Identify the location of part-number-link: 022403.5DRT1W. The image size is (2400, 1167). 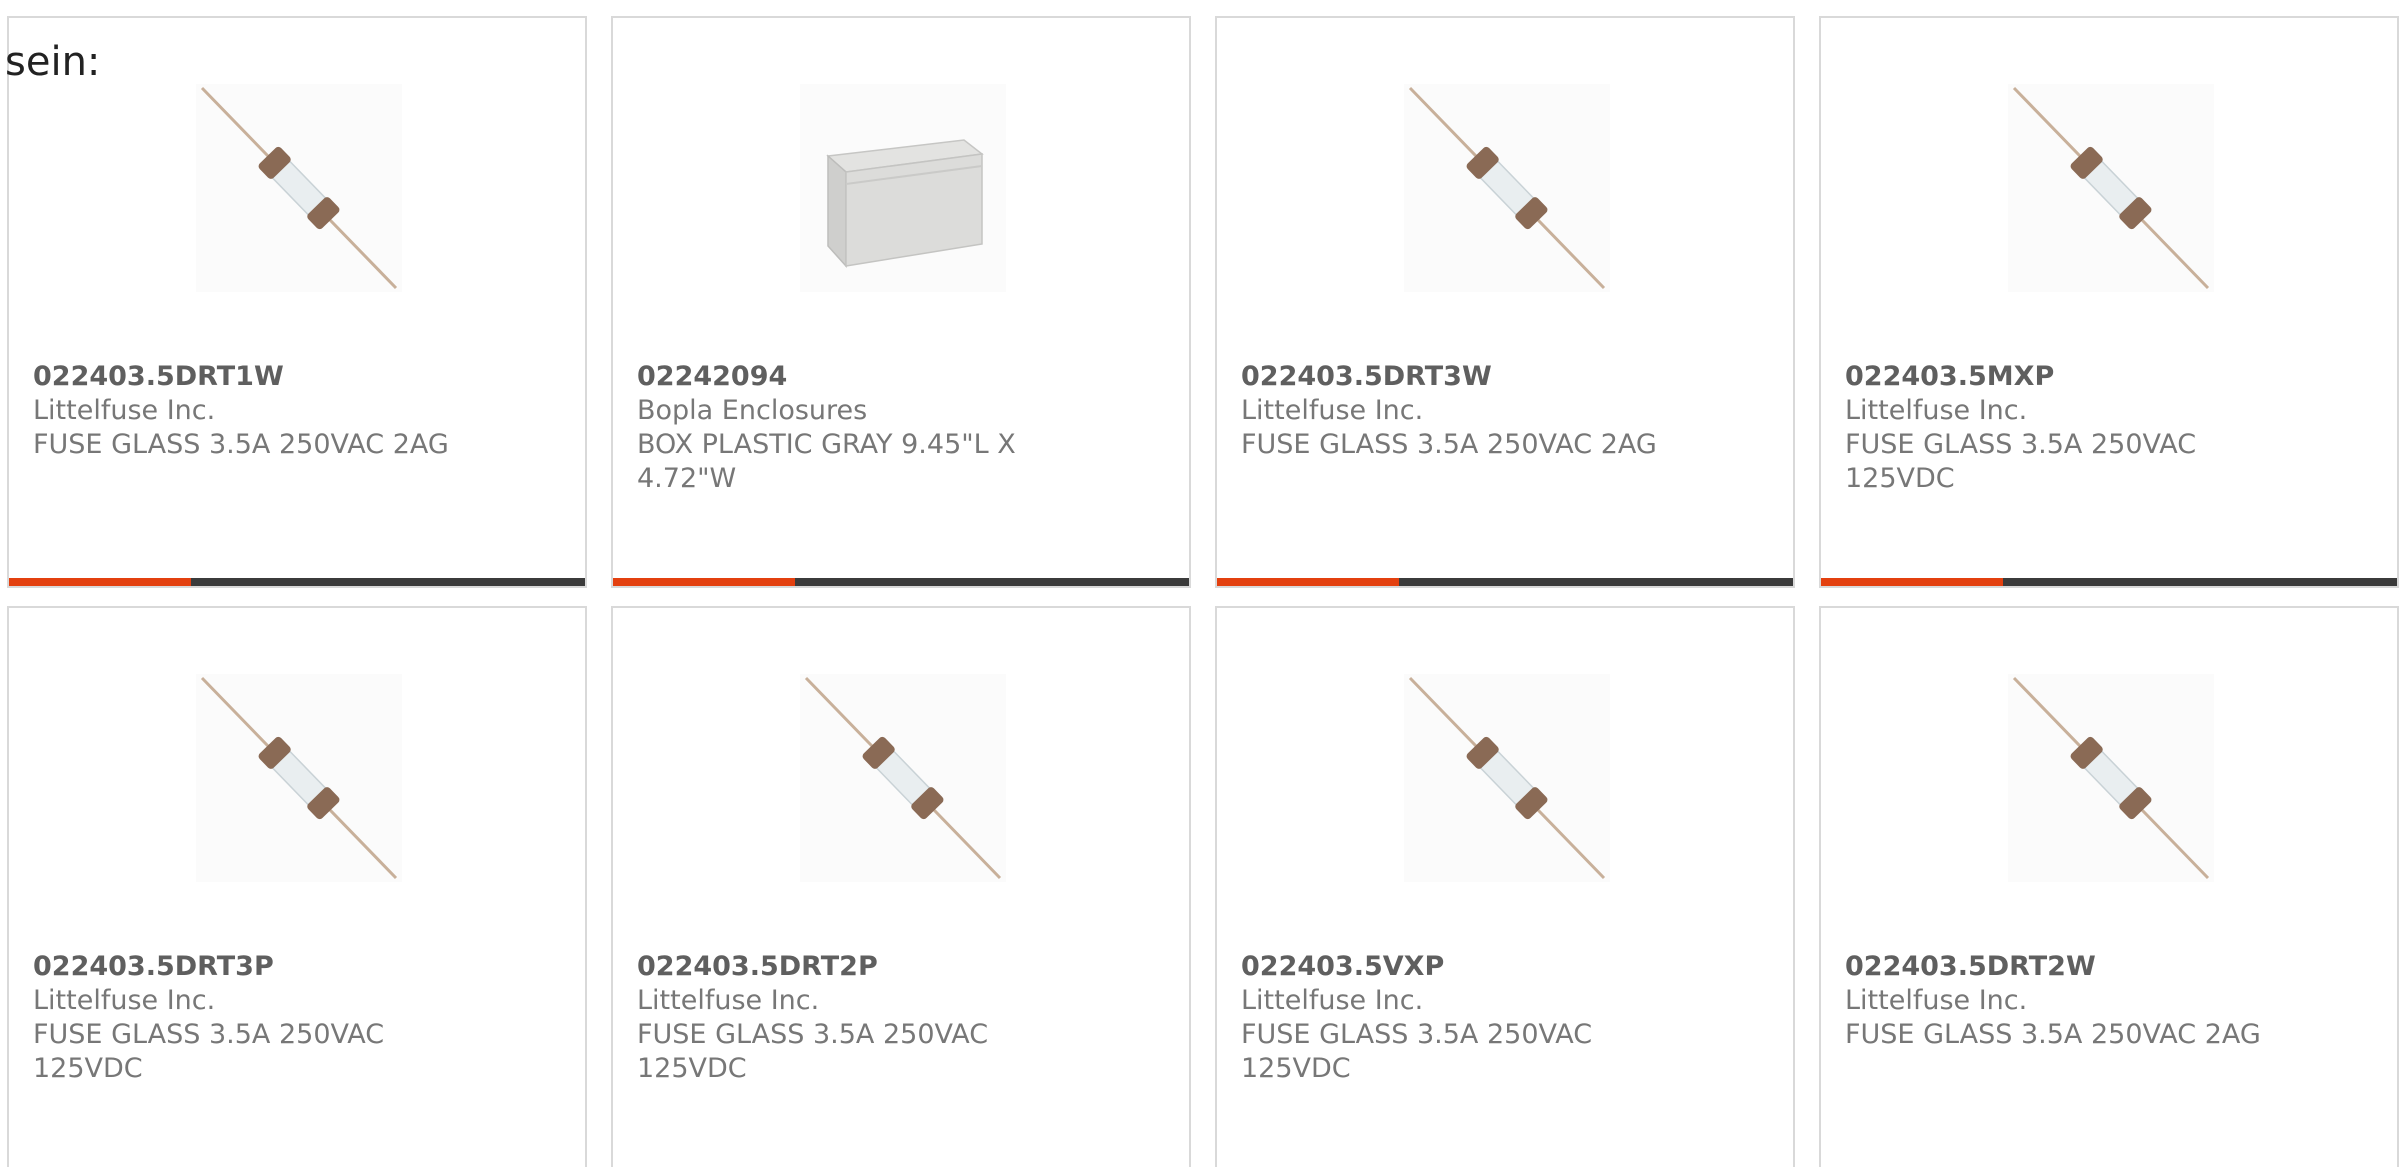
(253, 377).